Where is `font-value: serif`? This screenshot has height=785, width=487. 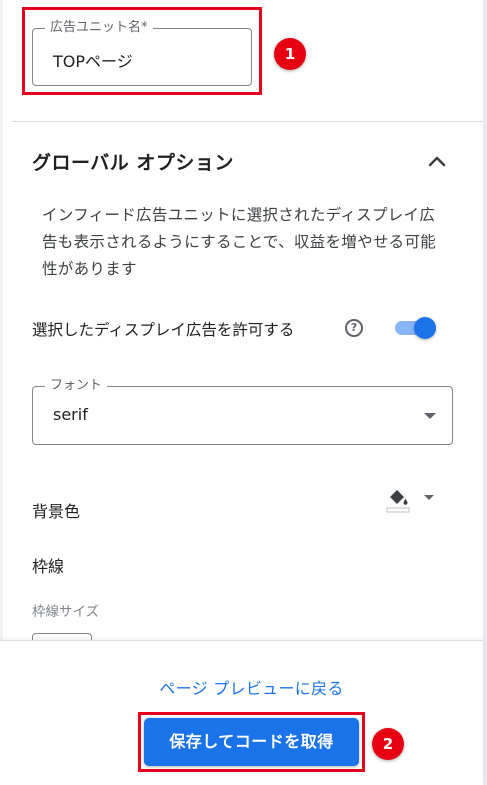
font-value: serif is located at coordinates (70, 414).